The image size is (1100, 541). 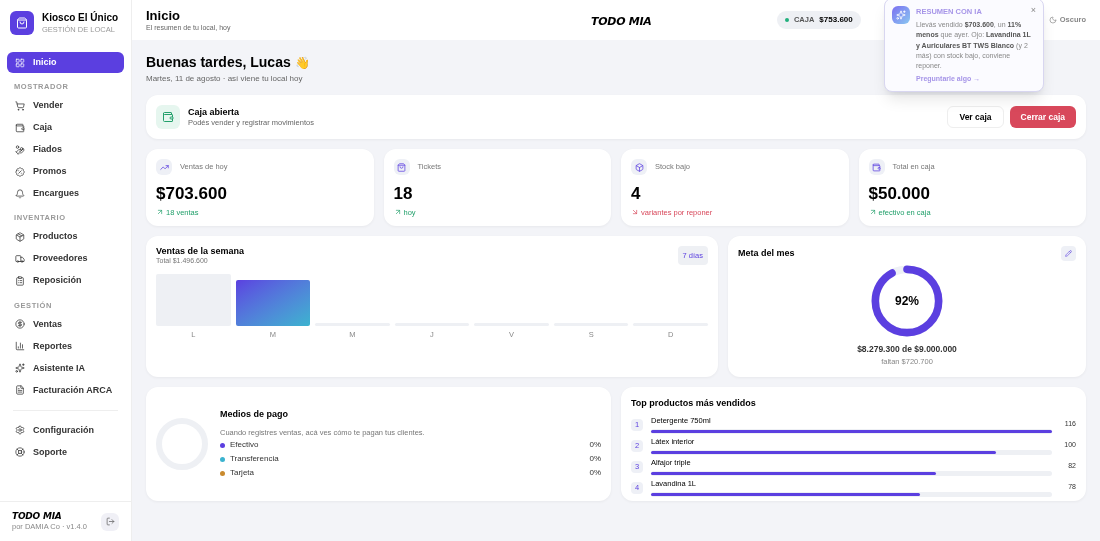 I want to click on stat-value: 4, so click(x=636, y=194).